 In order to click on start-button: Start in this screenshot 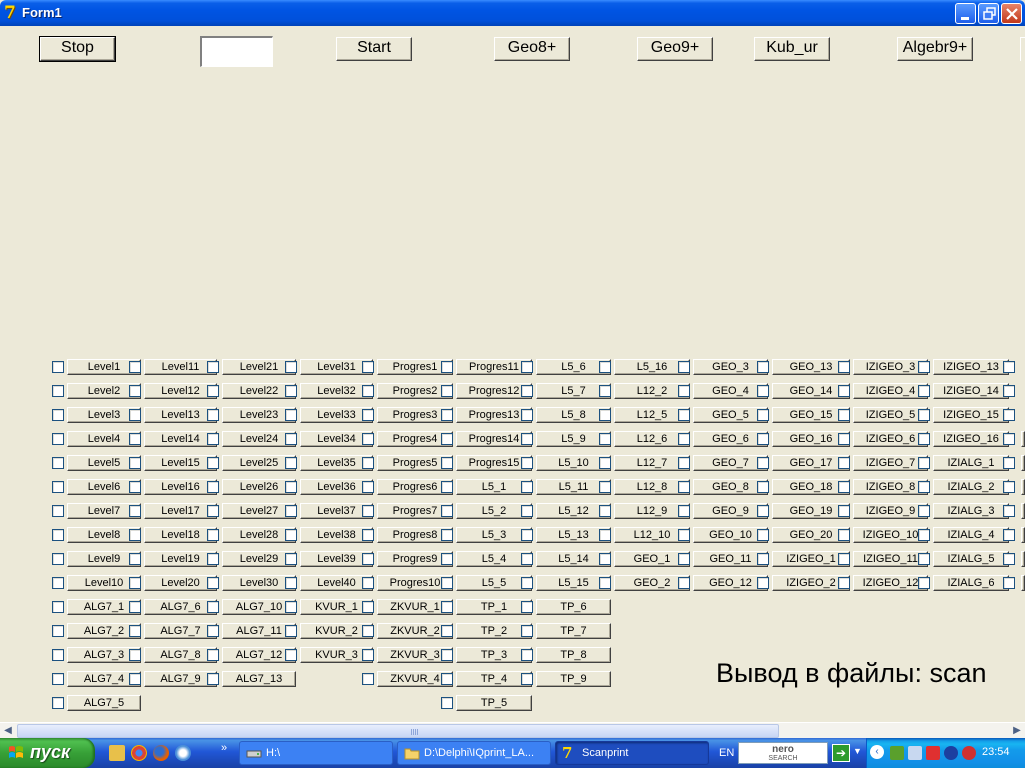, I will do `click(374, 49)`.